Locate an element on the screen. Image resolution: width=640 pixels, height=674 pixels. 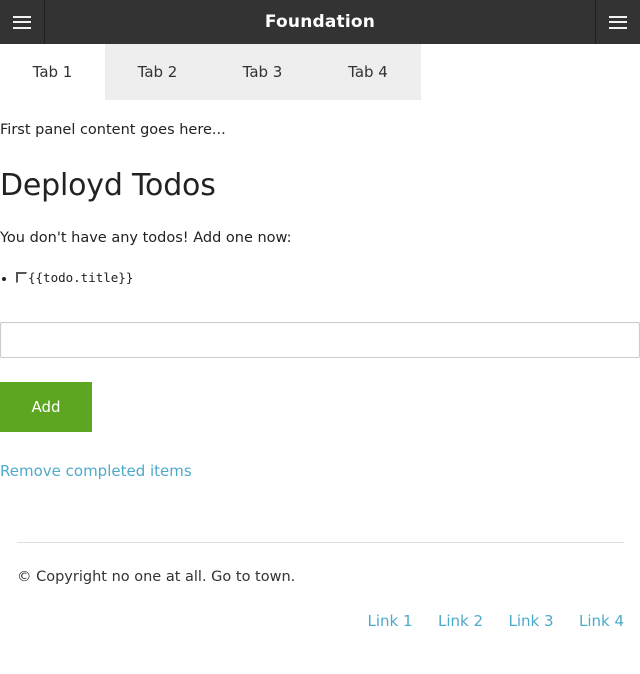
todo-title-template: {{todo.title}} is located at coordinates (81, 277).